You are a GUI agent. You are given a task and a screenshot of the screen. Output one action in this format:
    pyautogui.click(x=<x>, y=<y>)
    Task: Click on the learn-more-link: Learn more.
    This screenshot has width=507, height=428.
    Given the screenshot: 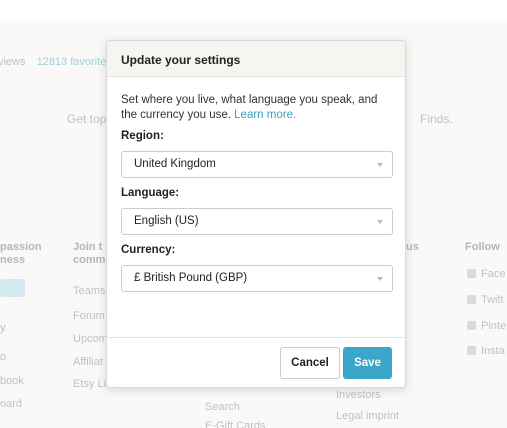 What is the action you would take?
    pyautogui.click(x=265, y=115)
    